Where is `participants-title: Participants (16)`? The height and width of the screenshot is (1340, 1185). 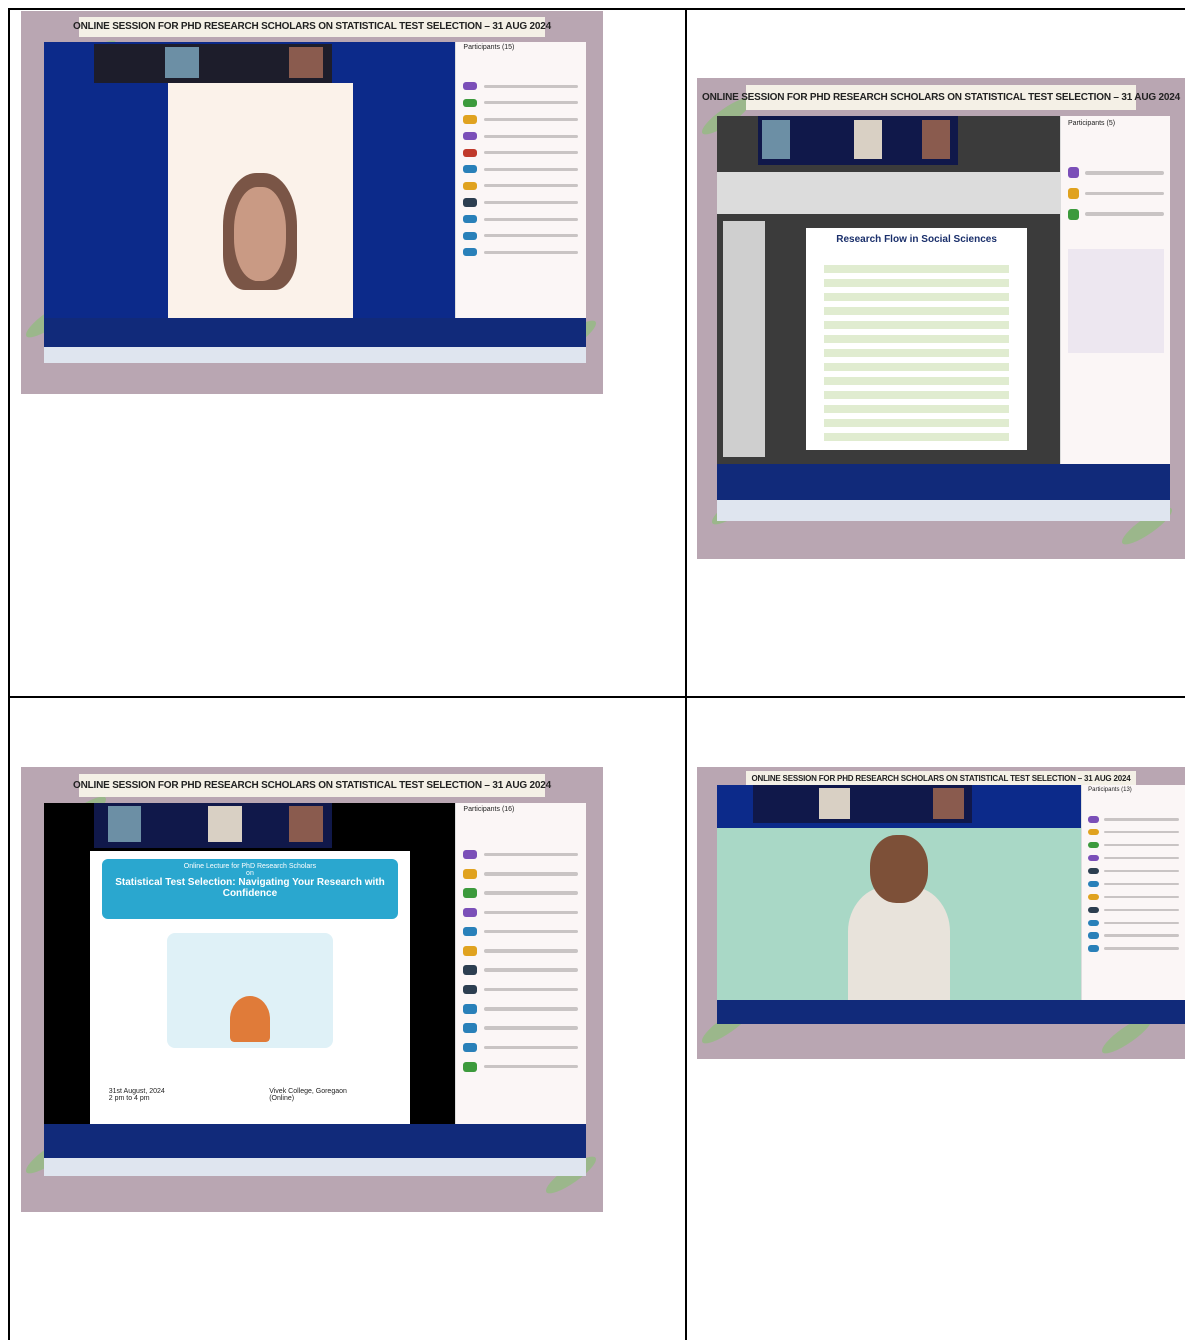 participants-title: Participants (16) is located at coordinates (489, 809).